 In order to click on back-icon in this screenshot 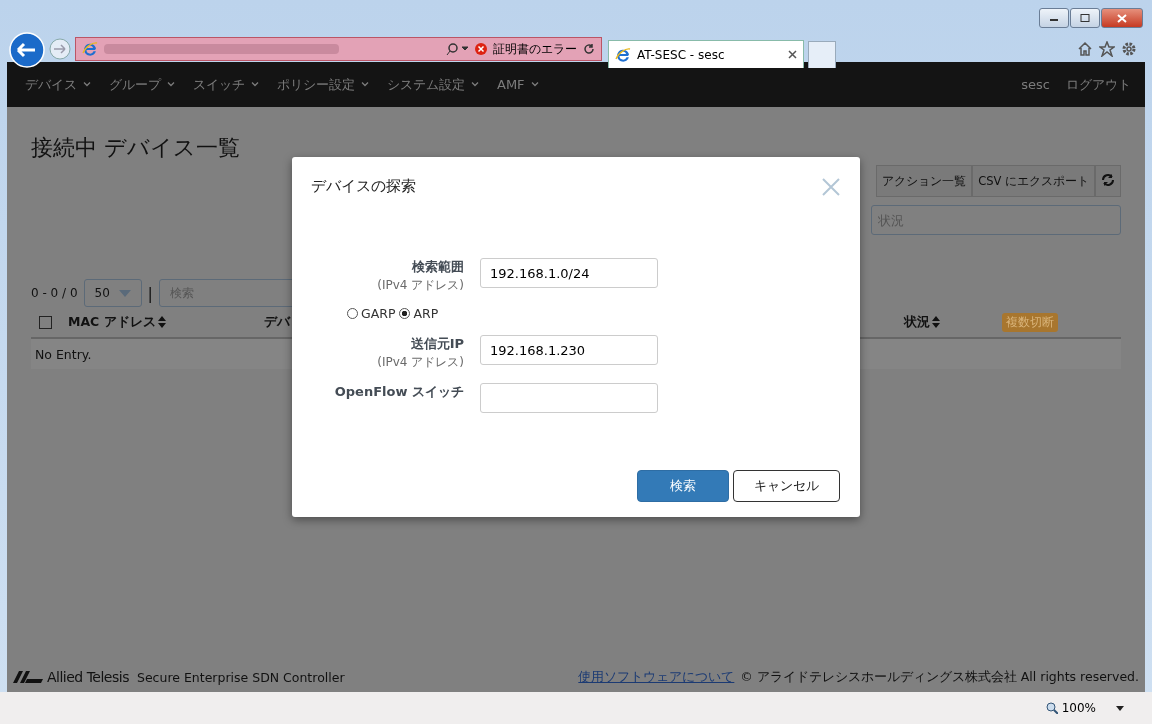, I will do `click(27, 50)`.